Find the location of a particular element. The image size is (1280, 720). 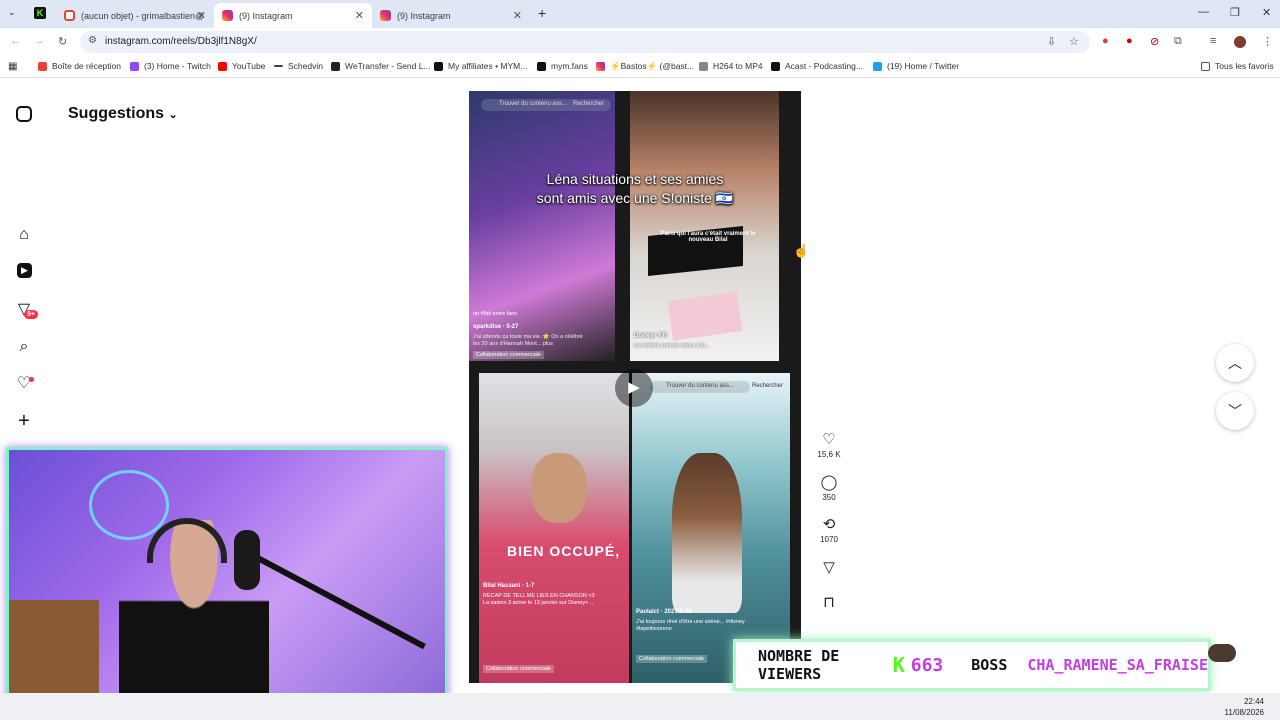

adblock-extension-icon: ● is located at coordinates (1105, 41).